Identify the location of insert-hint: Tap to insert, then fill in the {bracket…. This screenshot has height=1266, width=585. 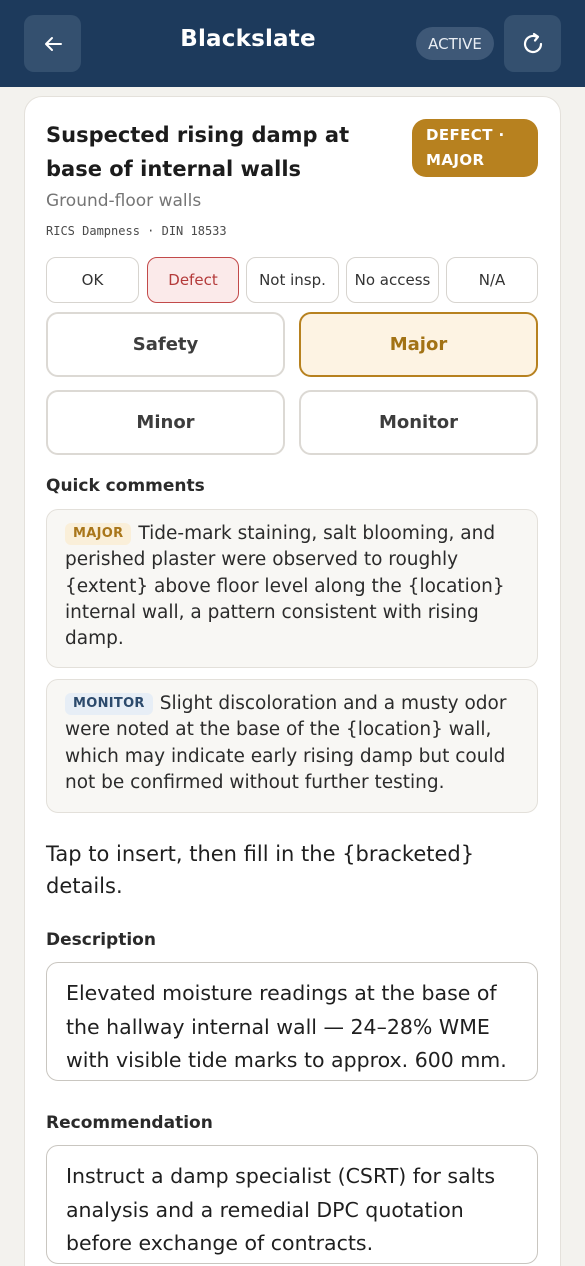
(260, 870).